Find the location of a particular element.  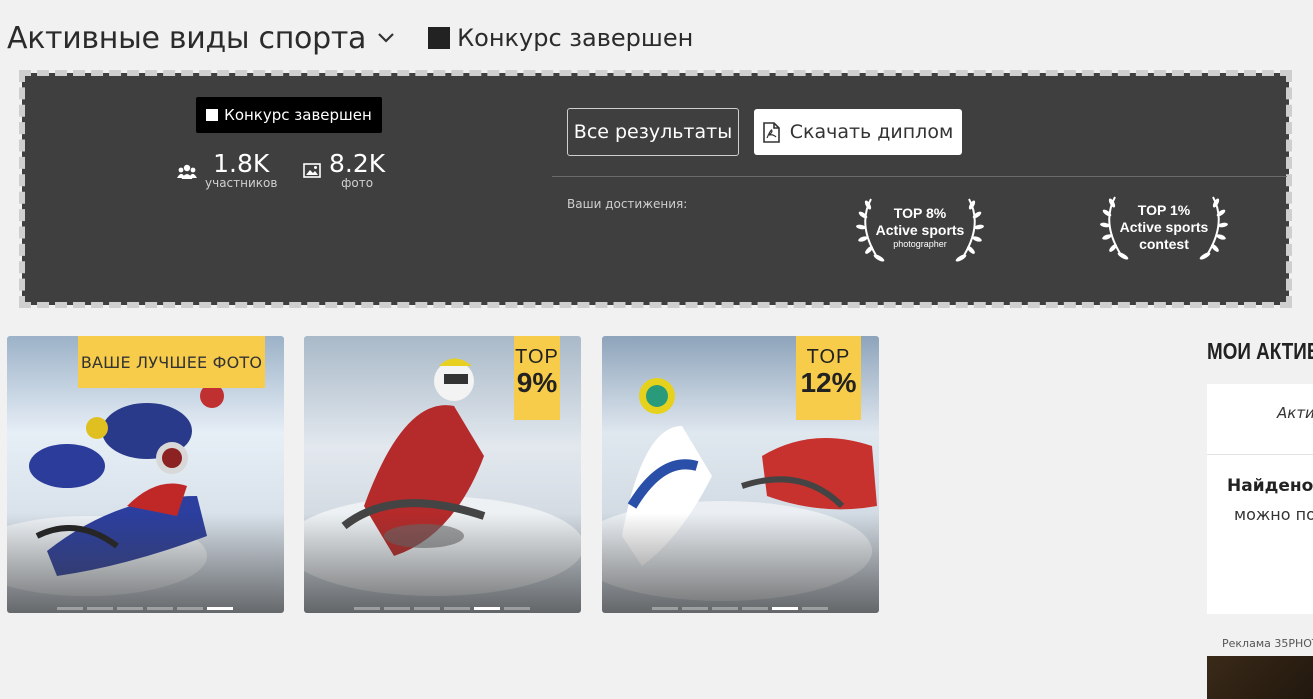

photo-card: ВАШЕ ЛУЧШЕЕ ФОТО is located at coordinates (145, 474).